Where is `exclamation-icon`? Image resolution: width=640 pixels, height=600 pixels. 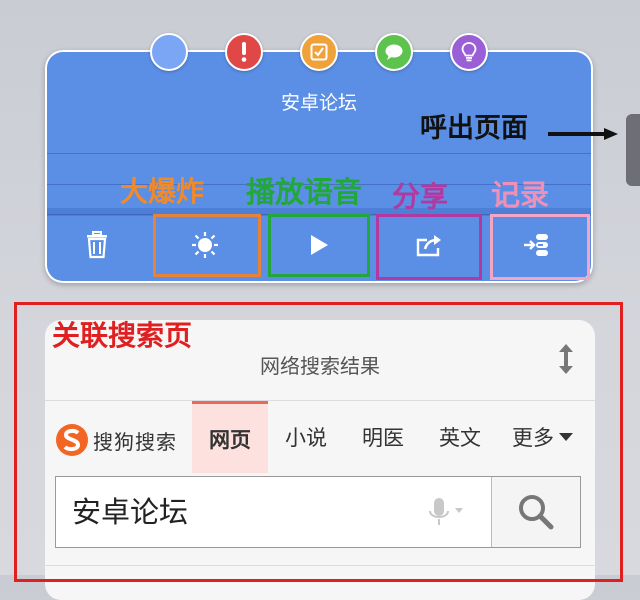 exclamation-icon is located at coordinates (244, 52).